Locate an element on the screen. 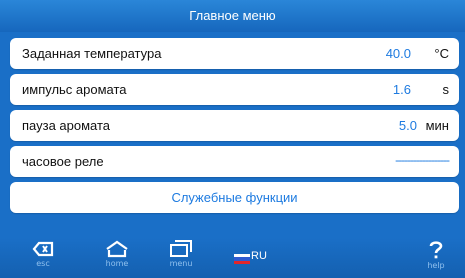  service-functions-button: Служебные функции is located at coordinates (234, 197).